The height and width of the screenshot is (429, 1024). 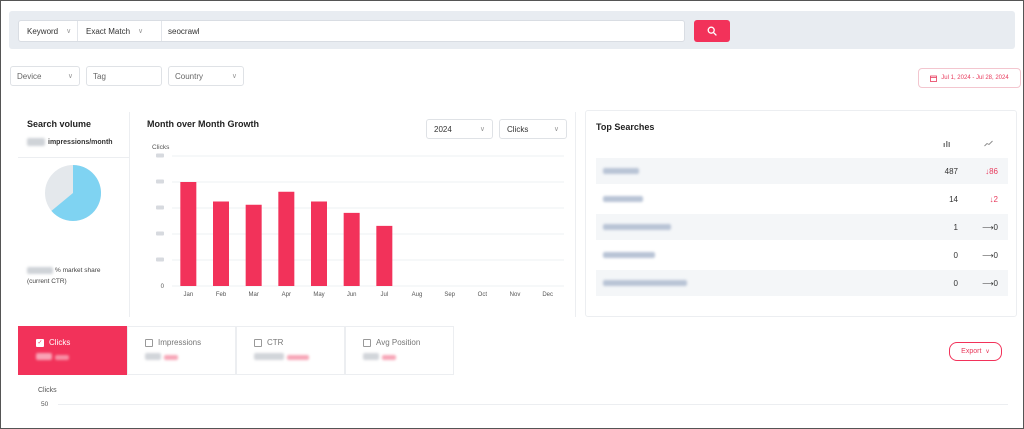 I want to click on search-type-select: Keyword ∨, so click(x=48, y=31).